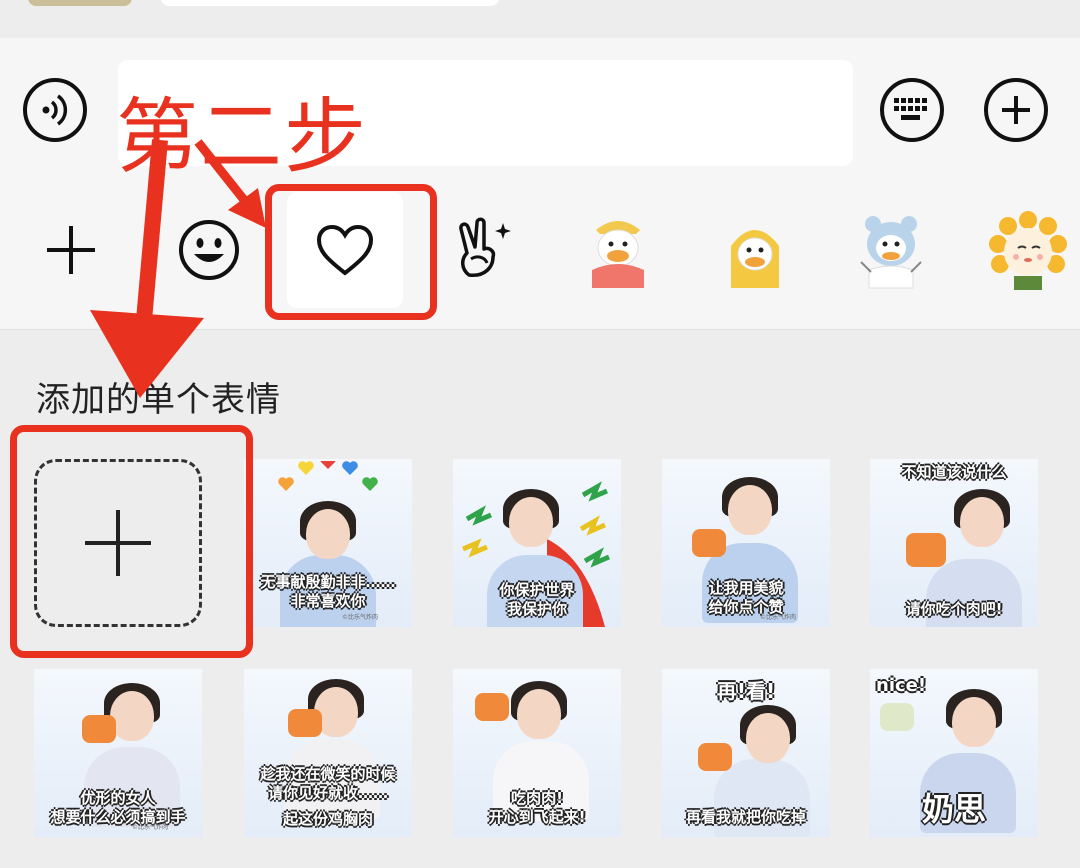 The width and height of the screenshot is (1080, 868). Describe the element at coordinates (328, 591) in the screenshot. I see `sticker-caption: 无事献殷勤非非…… 非常喜欢你` at that location.